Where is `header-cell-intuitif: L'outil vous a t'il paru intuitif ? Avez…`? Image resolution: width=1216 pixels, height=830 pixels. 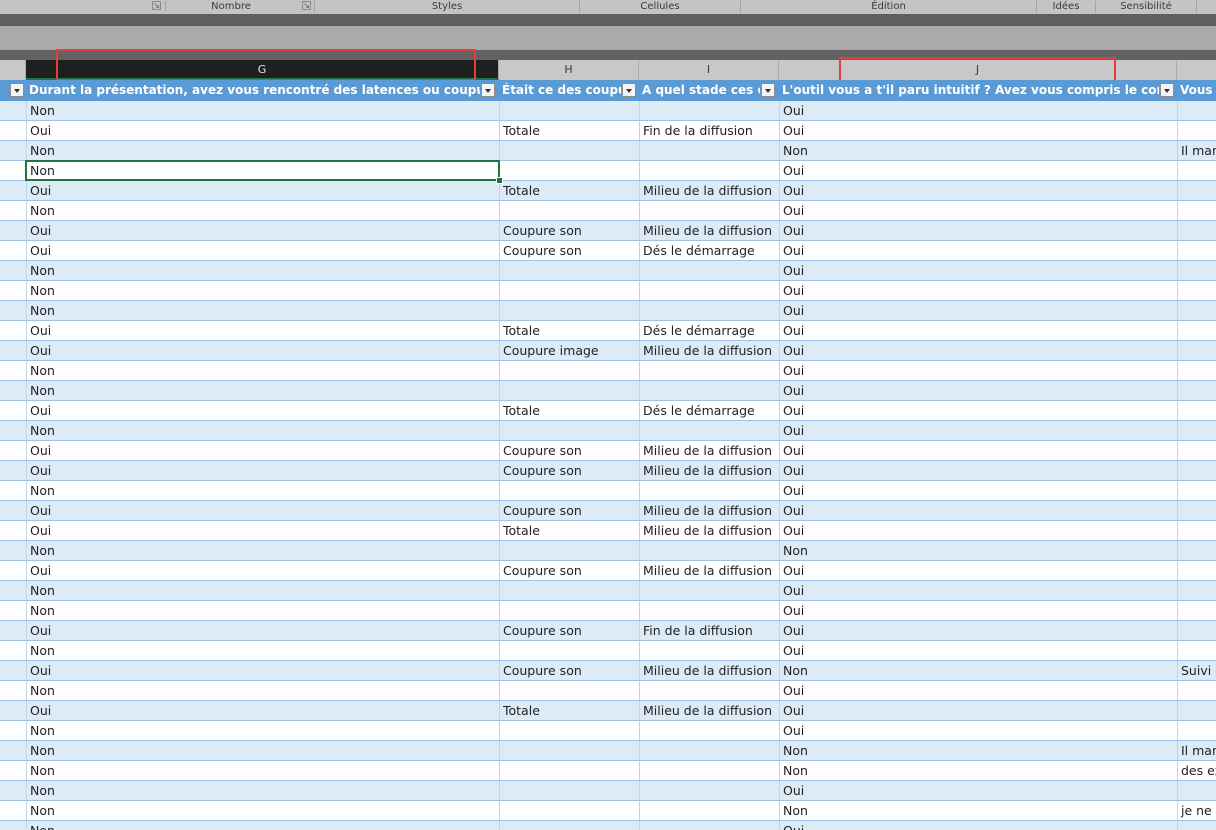 header-cell-intuitif: L'outil vous a t'il paru intuitif ? Avez… is located at coordinates (969, 90).